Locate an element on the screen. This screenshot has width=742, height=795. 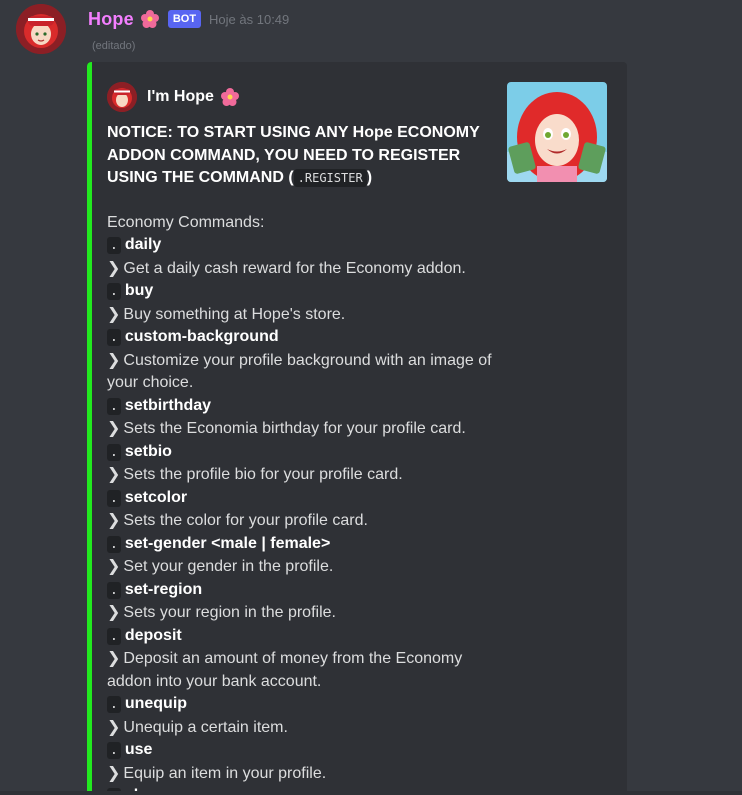
author-name: I'm Hope is located at coordinates (180, 97).